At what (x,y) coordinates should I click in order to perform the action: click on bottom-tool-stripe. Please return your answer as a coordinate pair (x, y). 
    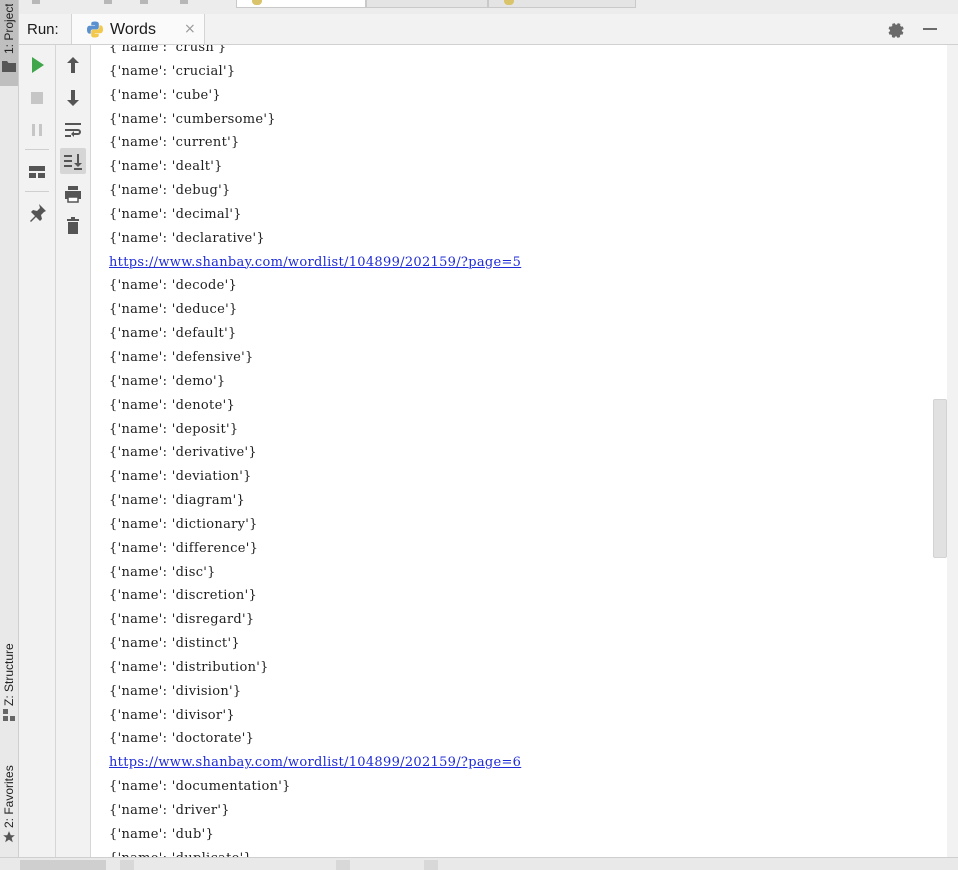
    Looking at the image, I should click on (479, 863).